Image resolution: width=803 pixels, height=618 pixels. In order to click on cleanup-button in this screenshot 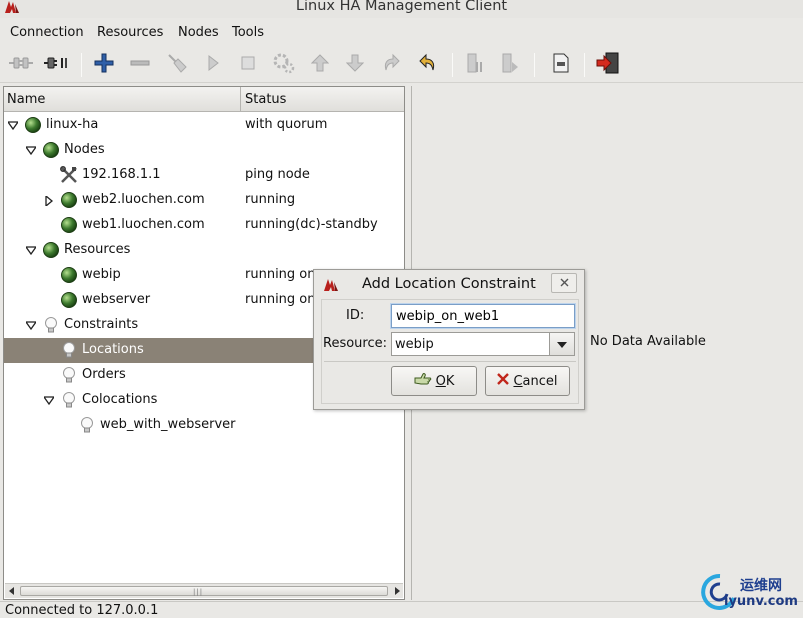, I will do `click(177, 65)`.